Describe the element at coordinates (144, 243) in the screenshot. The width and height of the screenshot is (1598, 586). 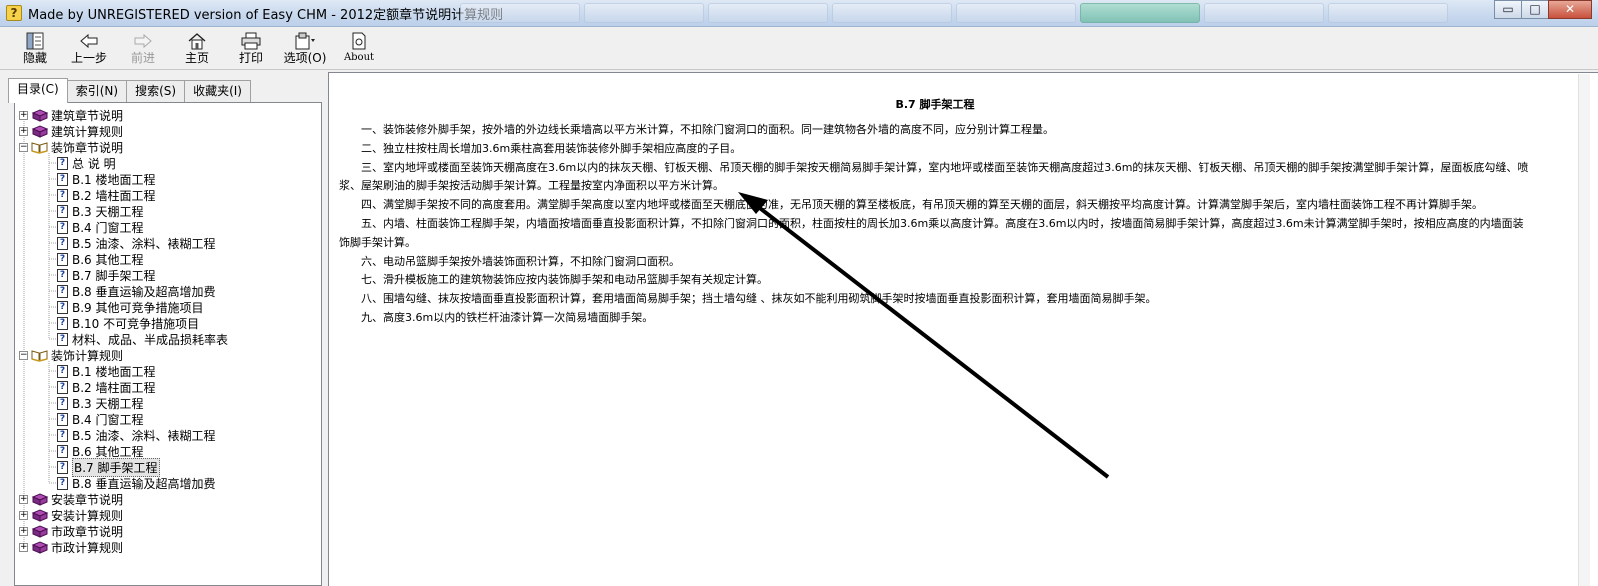
I see `tree-item-label: B.5 油漆、涂料、裱糊工程` at that location.